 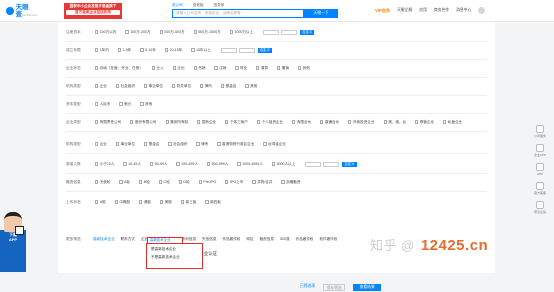 I want to click on filter-option: 注销, so click(x=220, y=68).